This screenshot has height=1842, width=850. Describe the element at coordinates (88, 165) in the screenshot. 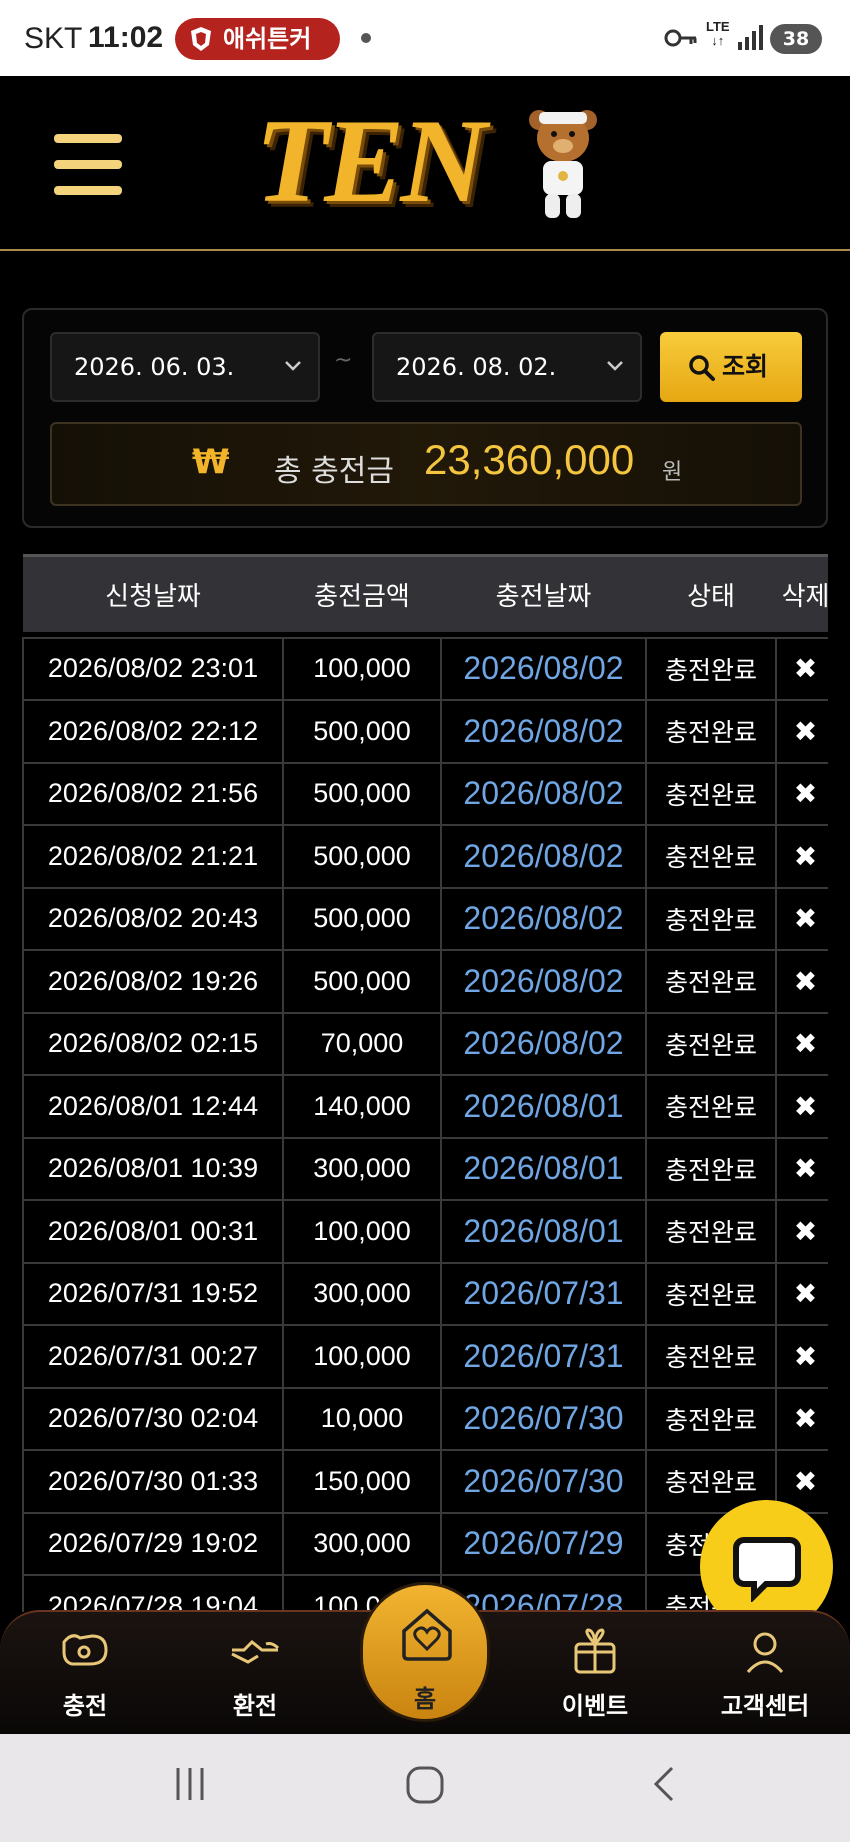

I see `menu-icon` at that location.